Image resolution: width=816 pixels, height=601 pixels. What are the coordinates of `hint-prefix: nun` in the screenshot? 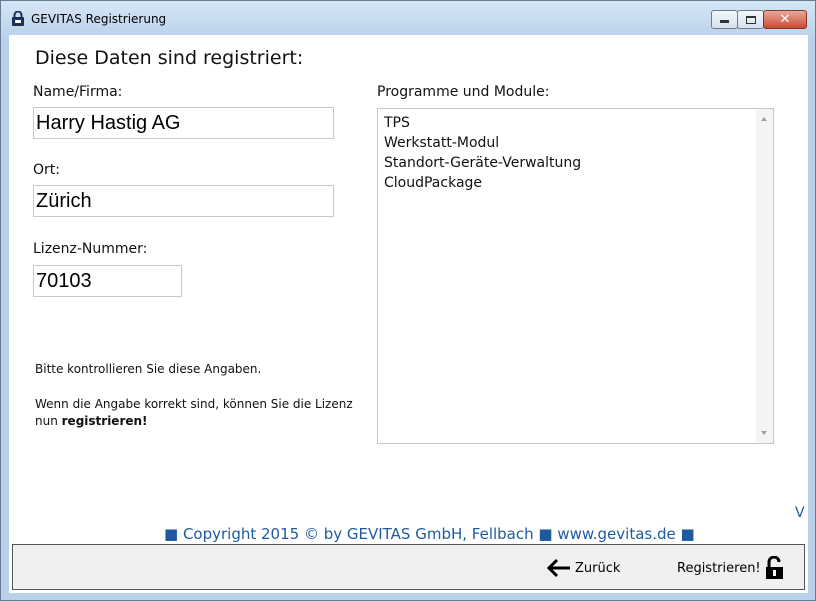 It's located at (48, 421).